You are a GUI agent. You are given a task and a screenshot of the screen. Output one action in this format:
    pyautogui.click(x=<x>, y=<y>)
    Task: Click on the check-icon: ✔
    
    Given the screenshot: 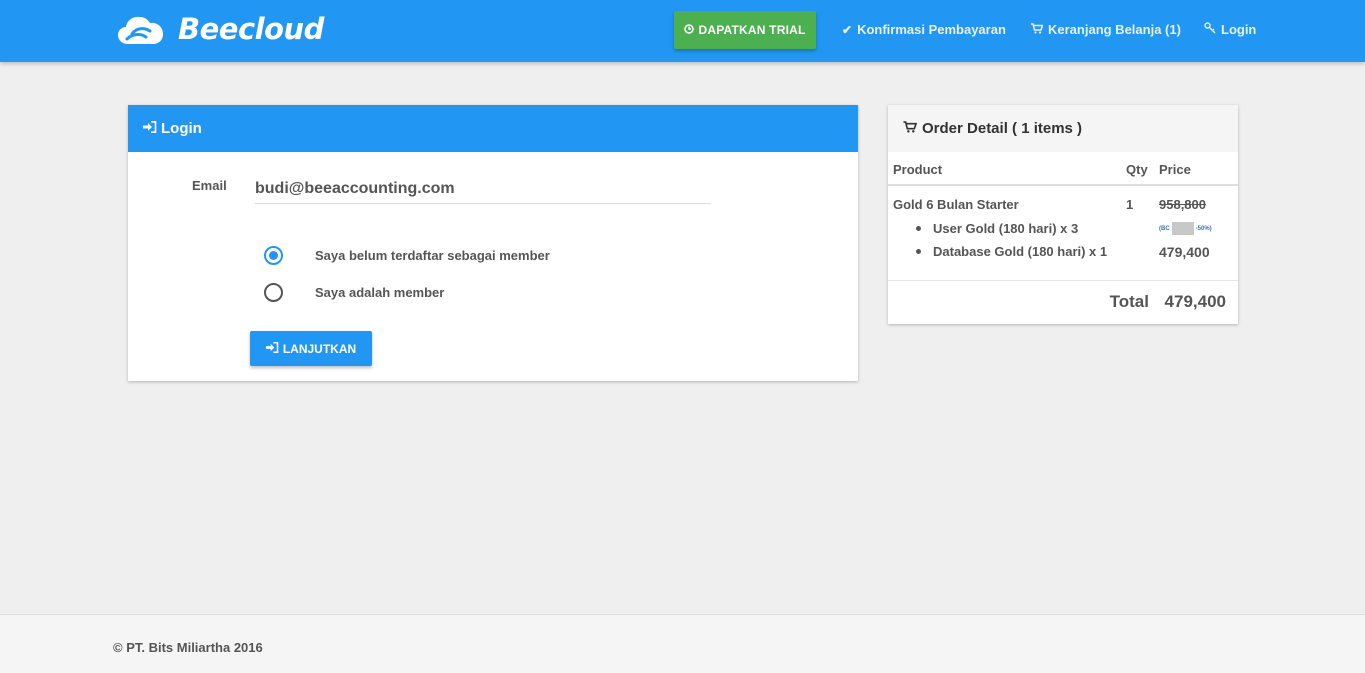 What is the action you would take?
    pyautogui.click(x=847, y=29)
    